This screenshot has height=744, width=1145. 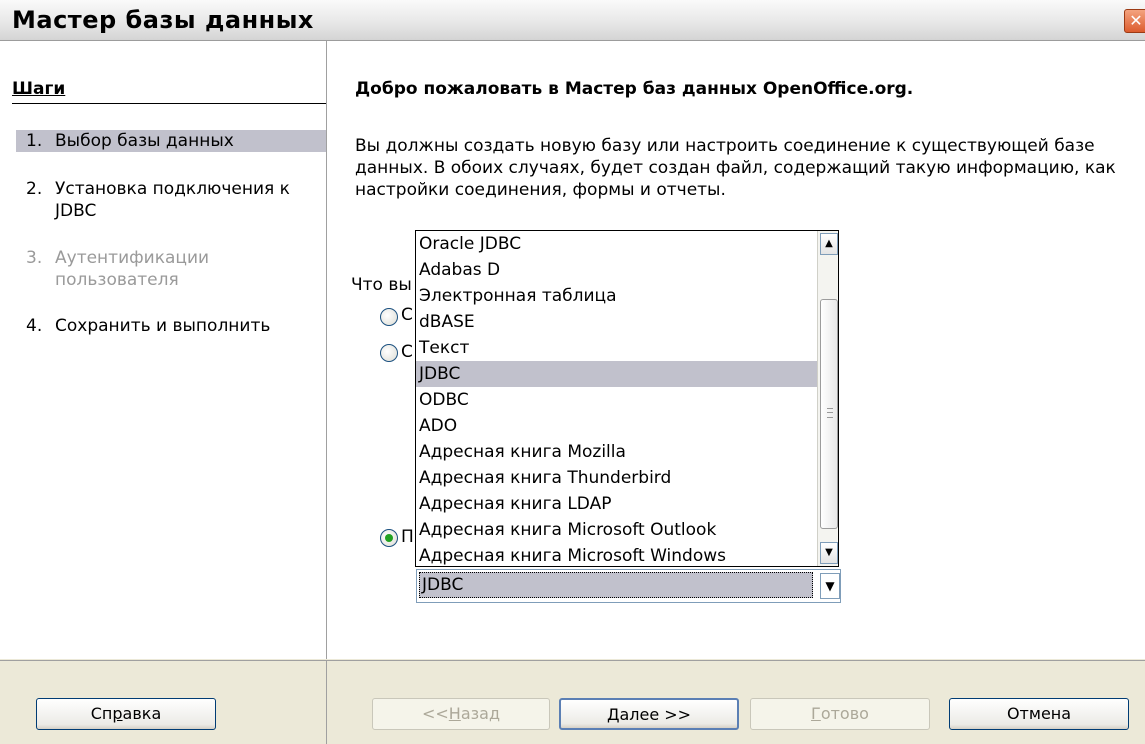 I want to click on step-user-authentication: 3. Аутентификации пользователя, so click(x=171, y=269).